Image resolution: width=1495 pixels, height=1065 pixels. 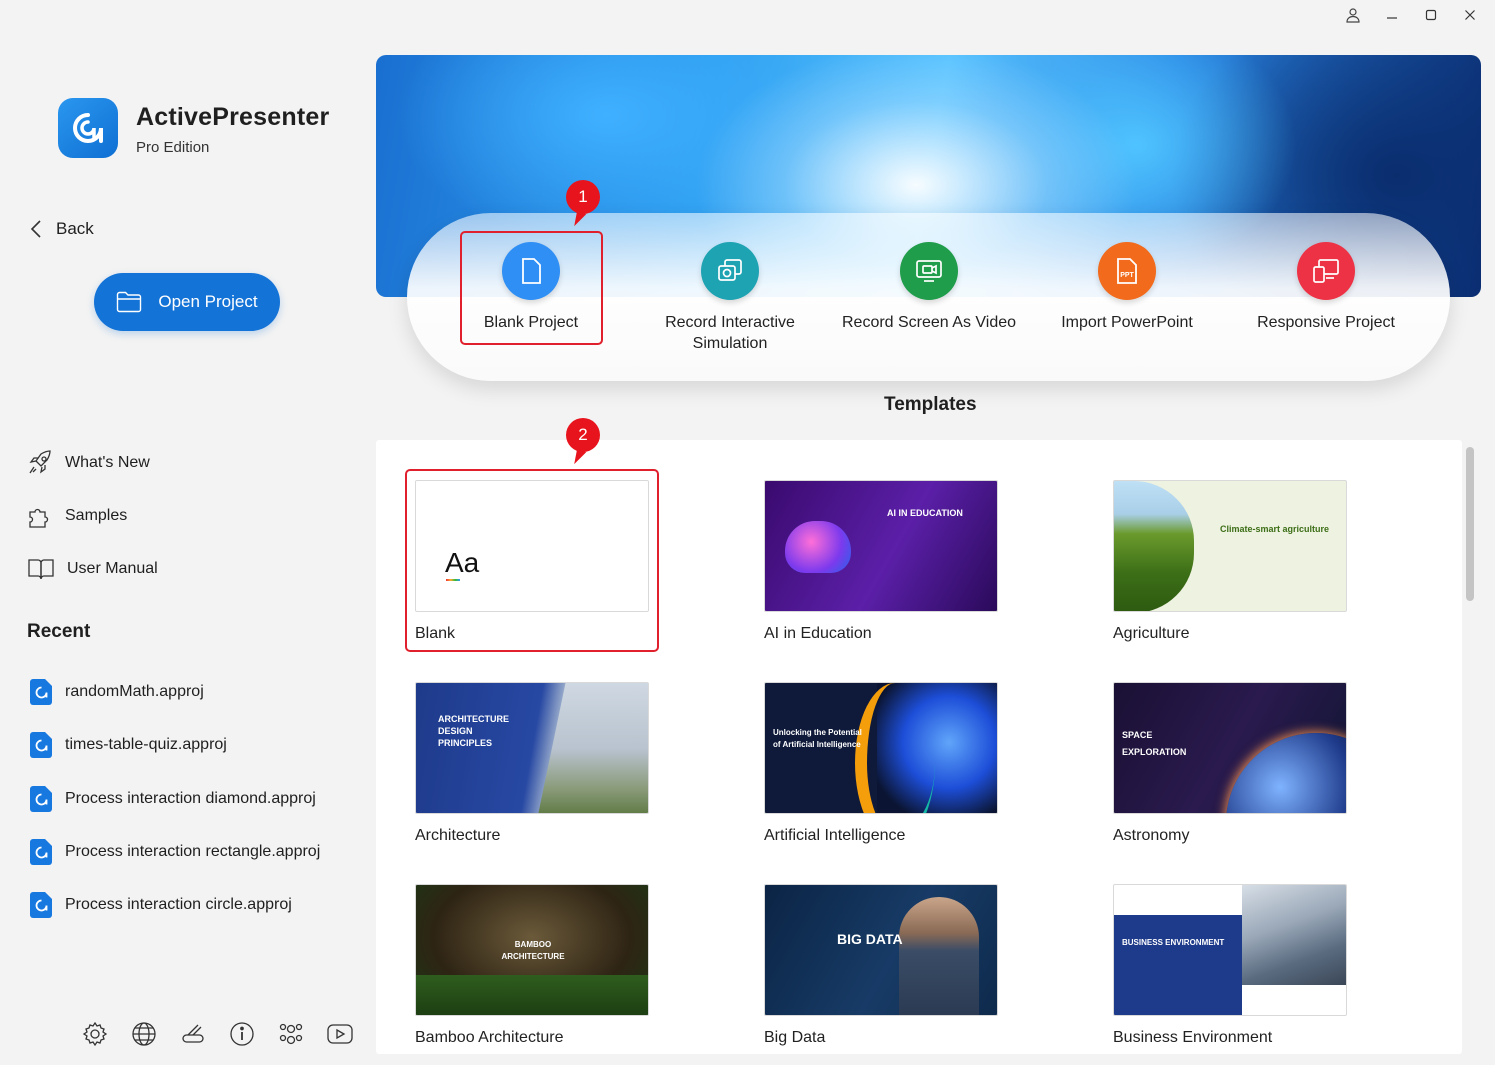 What do you see at coordinates (1178, 965) in the screenshot?
I see `blue-block` at bounding box center [1178, 965].